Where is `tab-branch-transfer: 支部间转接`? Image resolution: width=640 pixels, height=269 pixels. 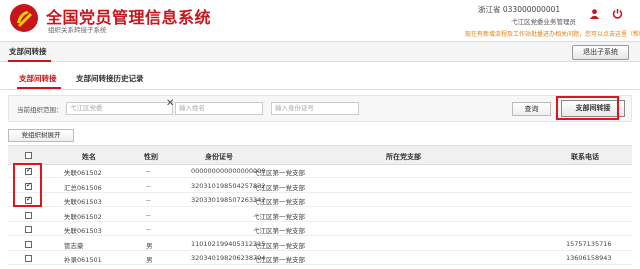 tab-branch-transfer: 支部间转接 is located at coordinates (38, 78).